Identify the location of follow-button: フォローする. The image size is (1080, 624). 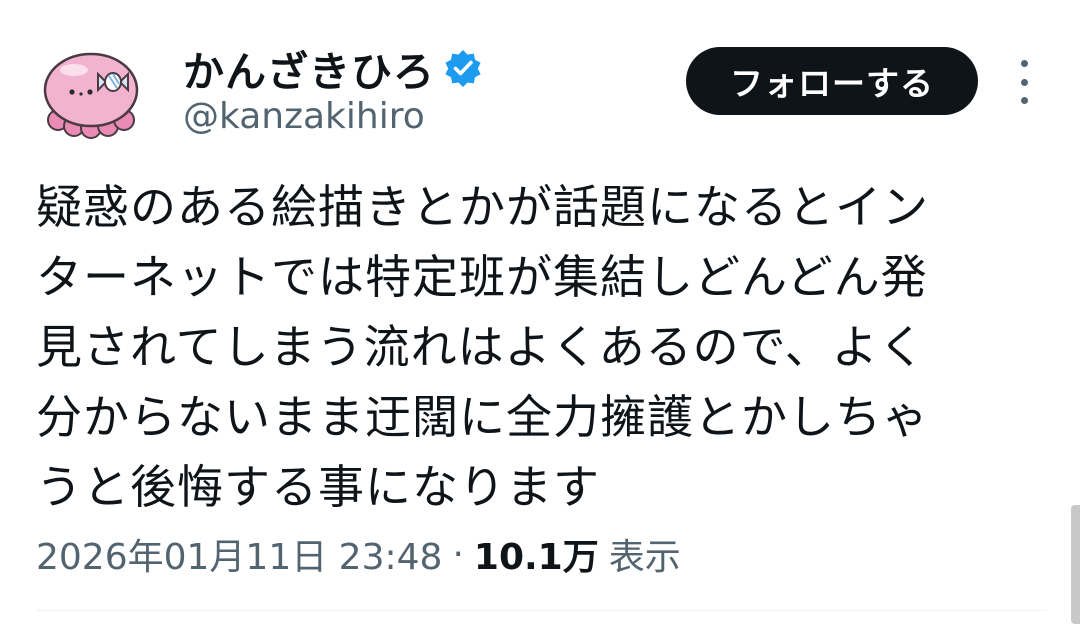
(832, 81).